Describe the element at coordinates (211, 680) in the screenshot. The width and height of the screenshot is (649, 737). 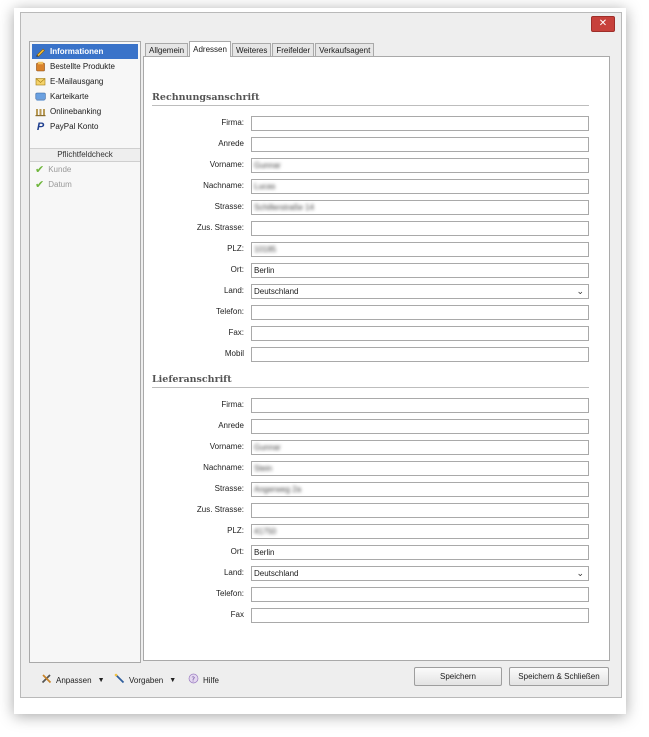
I see `hilfe-label: Hilfe` at that location.